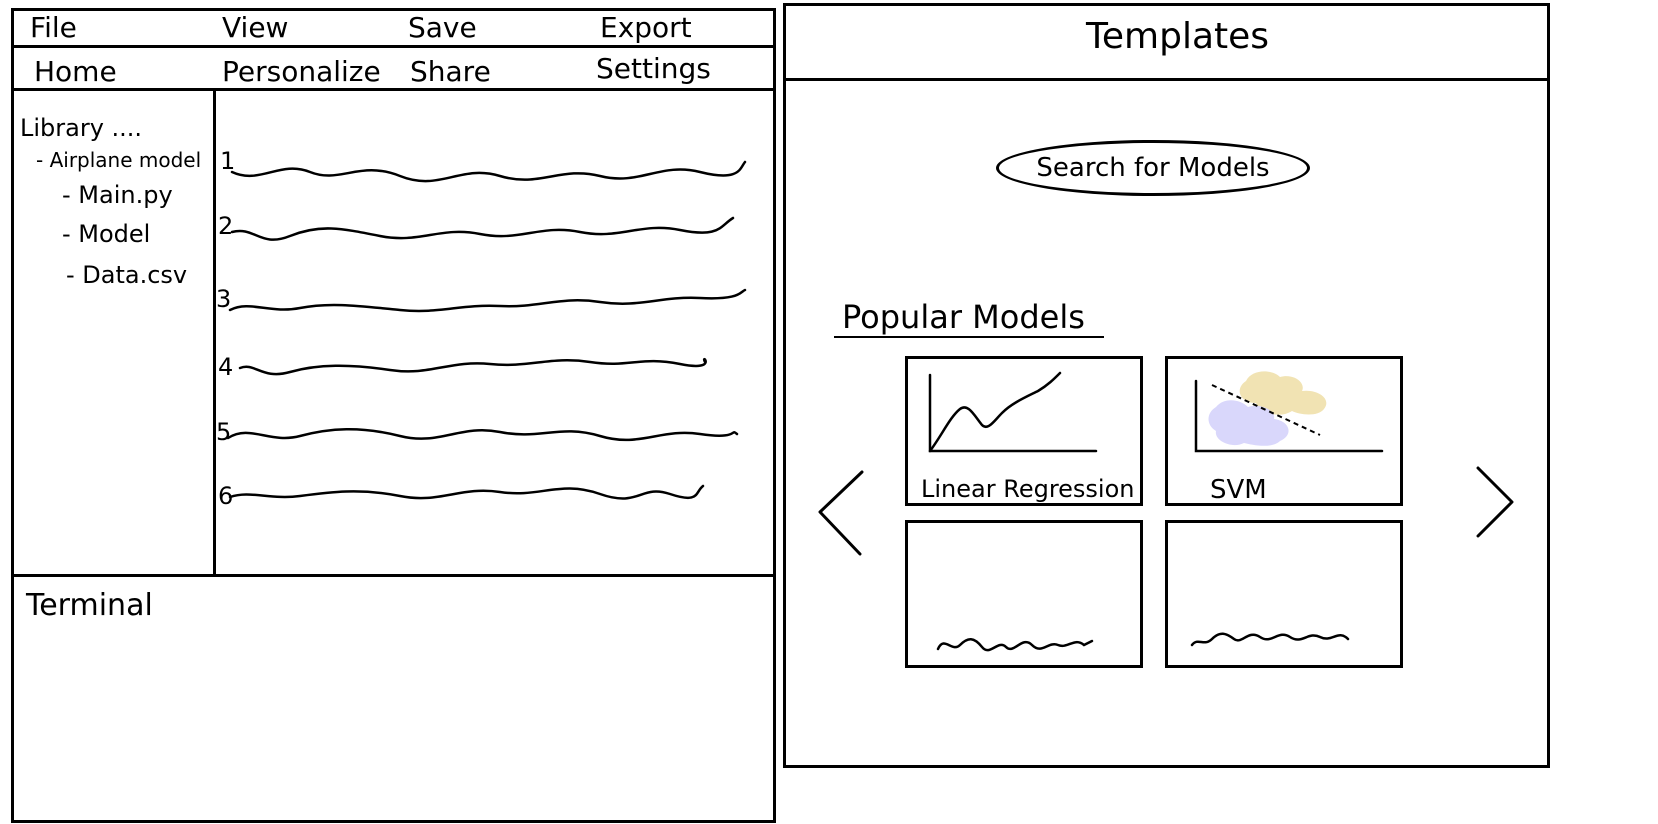 Image resolution: width=1658 pixels, height=824 pixels. Describe the element at coordinates (301, 72) in the screenshot. I see `tab-personalize: Personalize` at that location.